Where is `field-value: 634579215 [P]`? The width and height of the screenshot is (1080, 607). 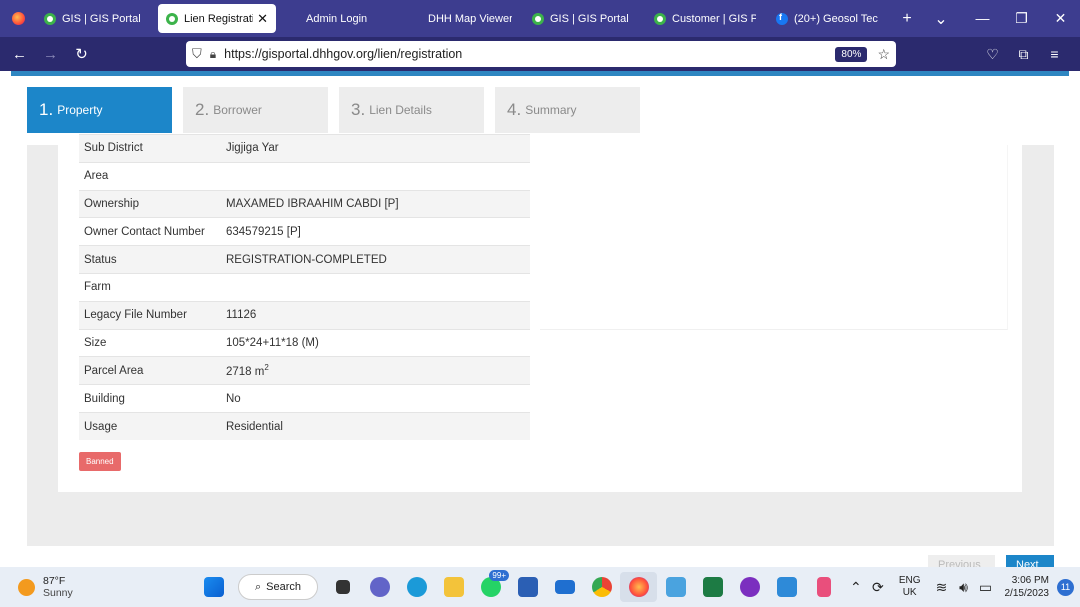
field-value: 634579215 [P] is located at coordinates (375, 231).